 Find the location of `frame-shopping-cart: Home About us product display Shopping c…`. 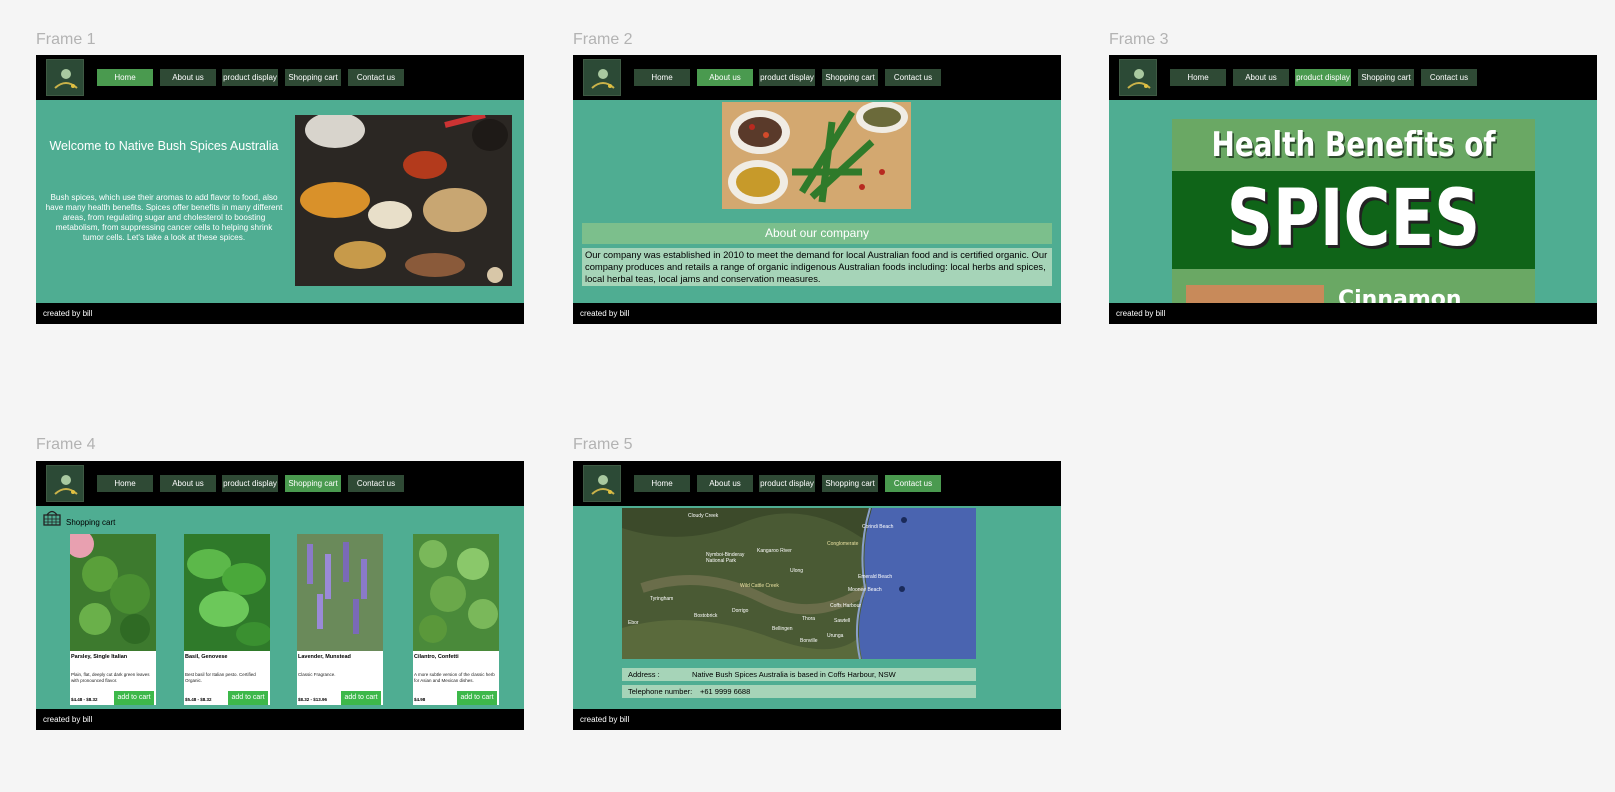

frame-shopping-cart: Home About us product display Shopping c… is located at coordinates (280, 595).